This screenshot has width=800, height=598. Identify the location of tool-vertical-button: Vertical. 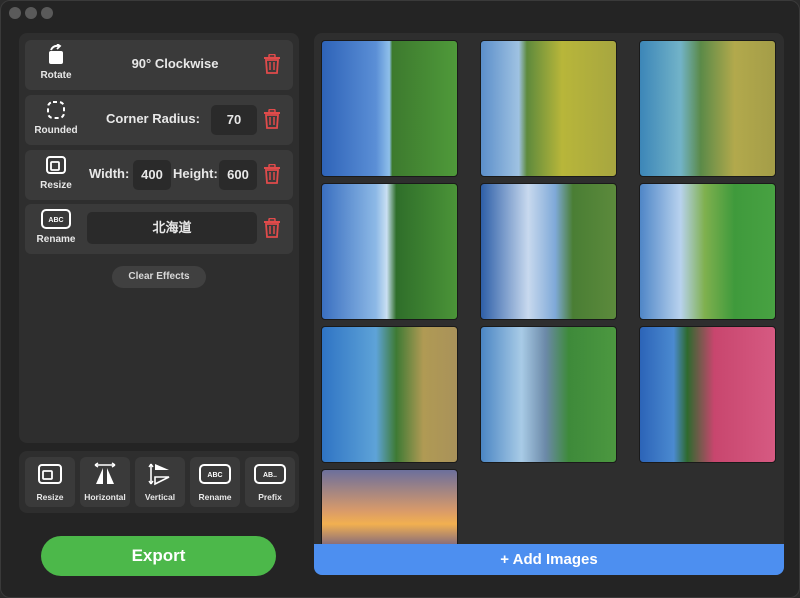
(160, 482).